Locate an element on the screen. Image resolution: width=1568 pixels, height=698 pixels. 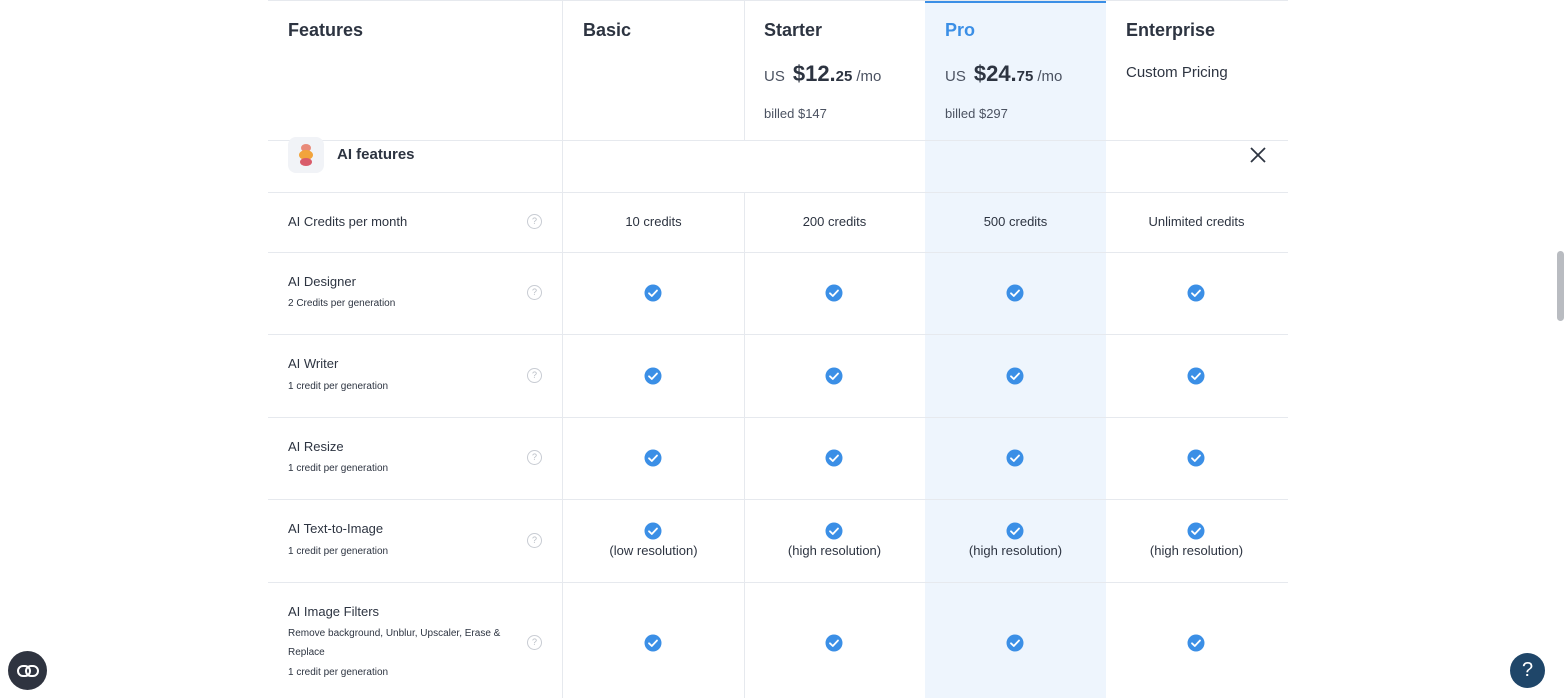
pro-column-highlight is located at coordinates (1015, 349).